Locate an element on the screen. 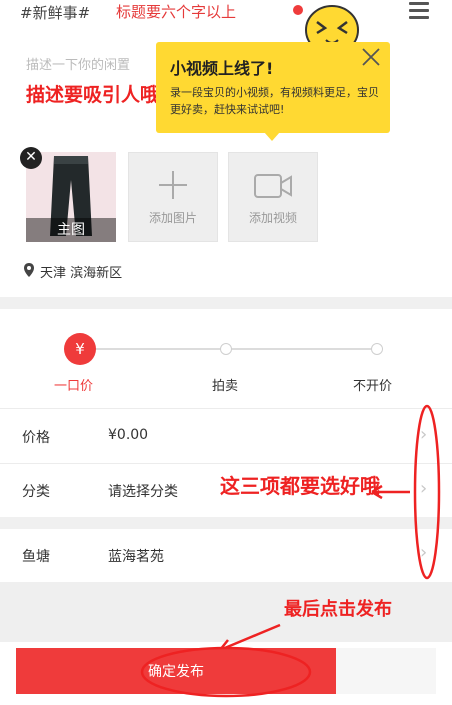 This screenshot has height=705, width=452. publish-hint-annotation: 最后点击发布 is located at coordinates (338, 609).